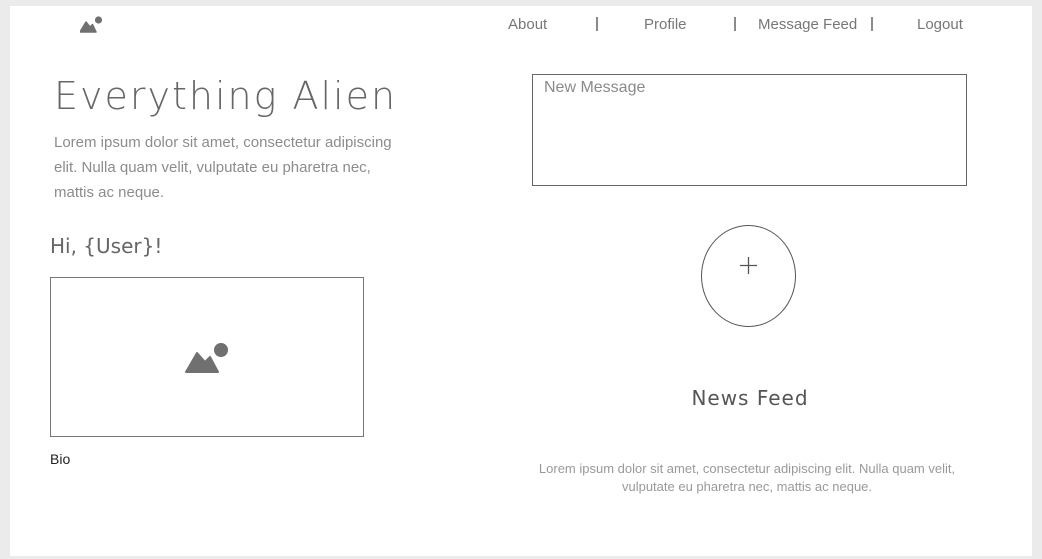 The width and height of the screenshot is (1042, 559). Describe the element at coordinates (748, 265) in the screenshot. I see `plus-icon` at that location.